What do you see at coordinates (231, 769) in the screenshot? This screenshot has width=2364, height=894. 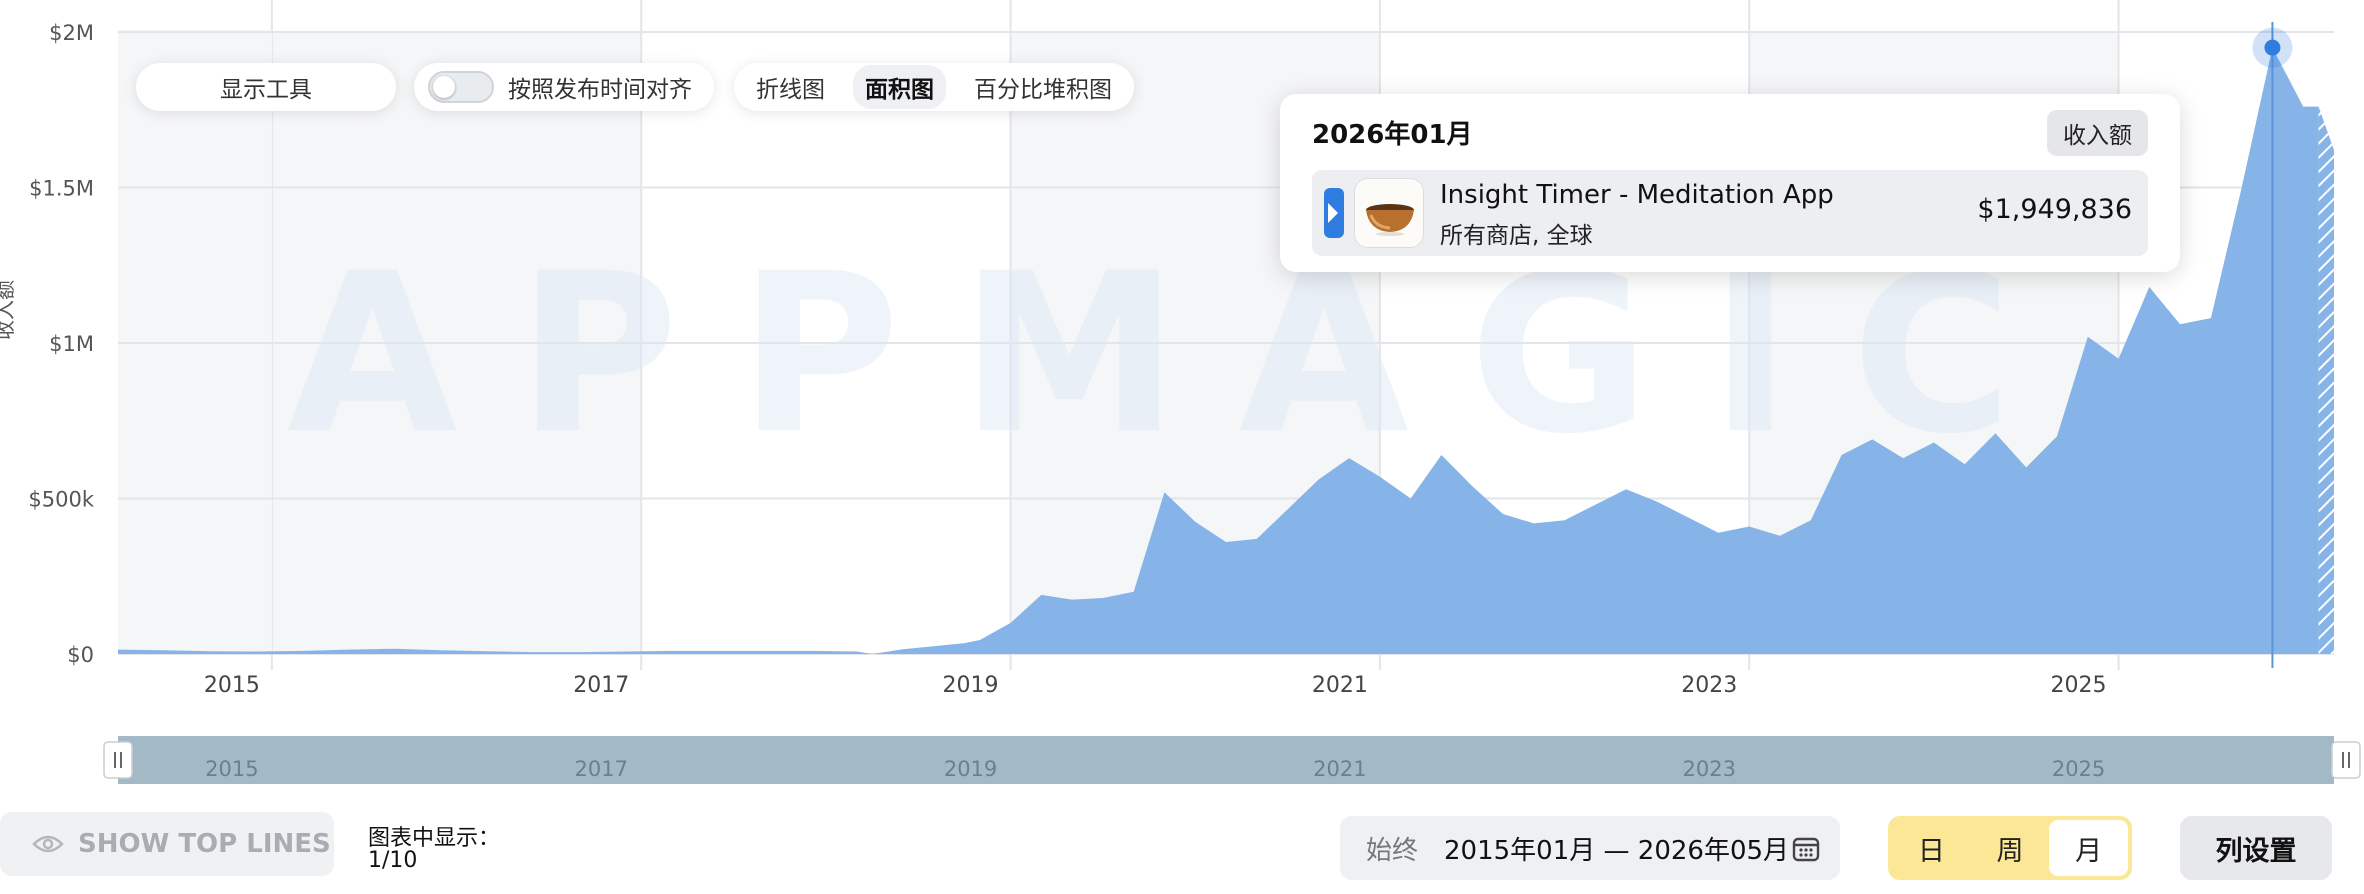 I see `navigator-year-label: 2015` at bounding box center [231, 769].